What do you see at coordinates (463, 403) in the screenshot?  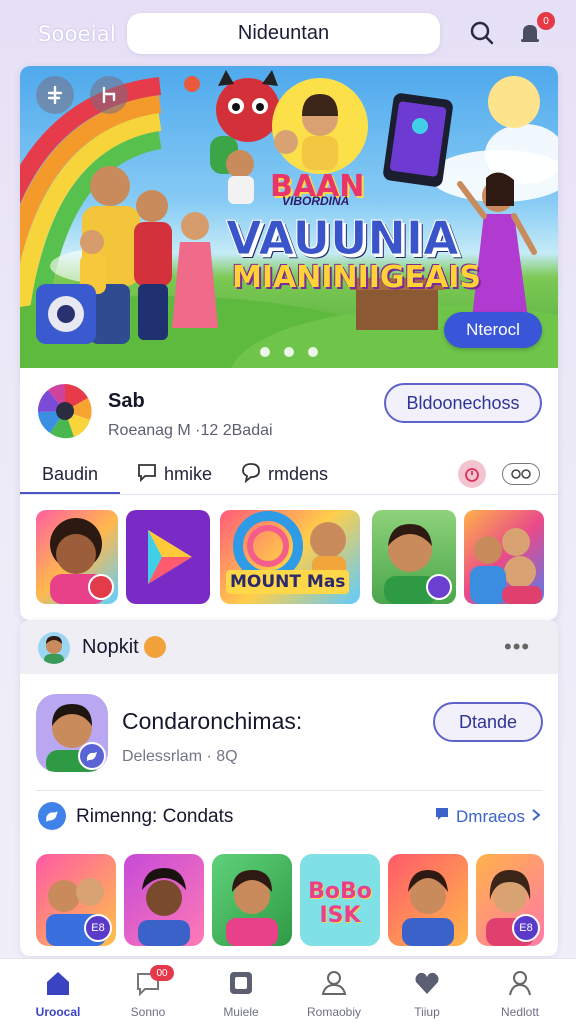 I see `follow-button: Bldoonechoss` at bounding box center [463, 403].